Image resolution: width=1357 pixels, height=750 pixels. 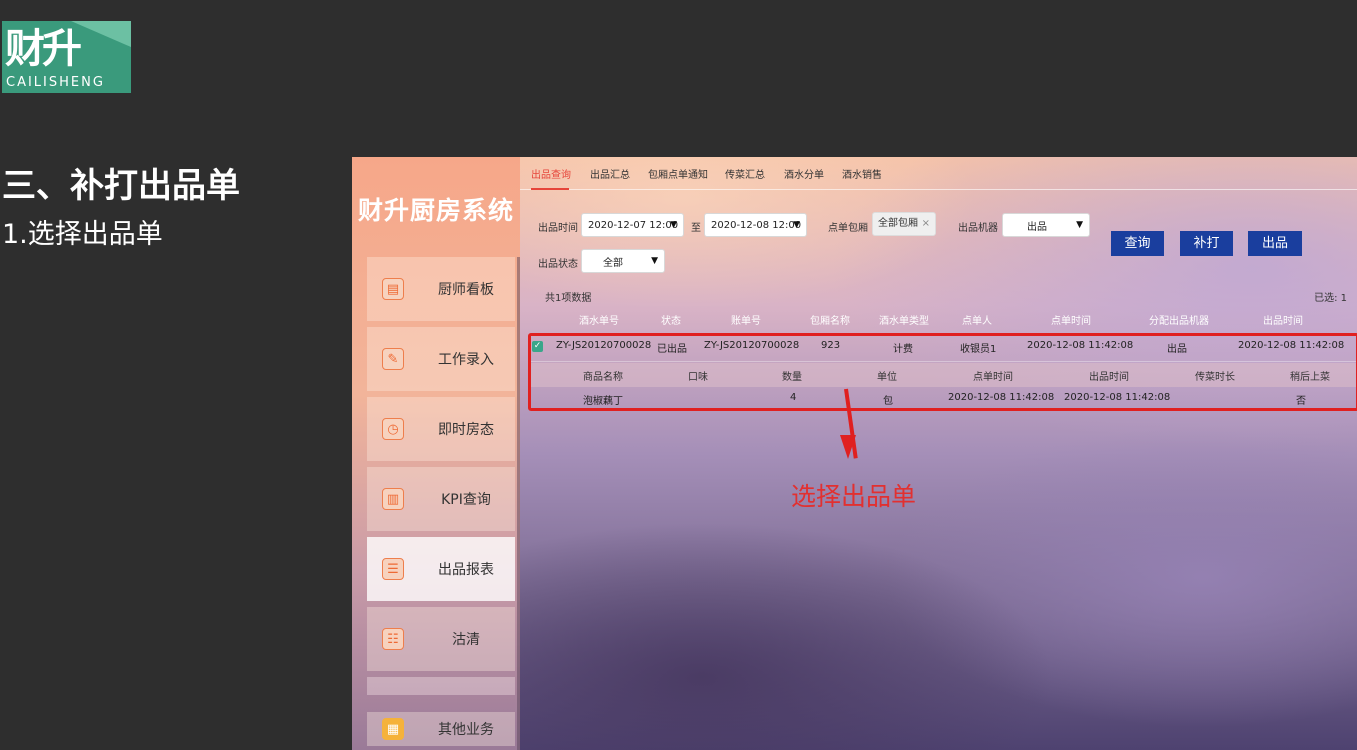 I want to click on col-header-drink-type: 酒水单类型, so click(x=904, y=321).